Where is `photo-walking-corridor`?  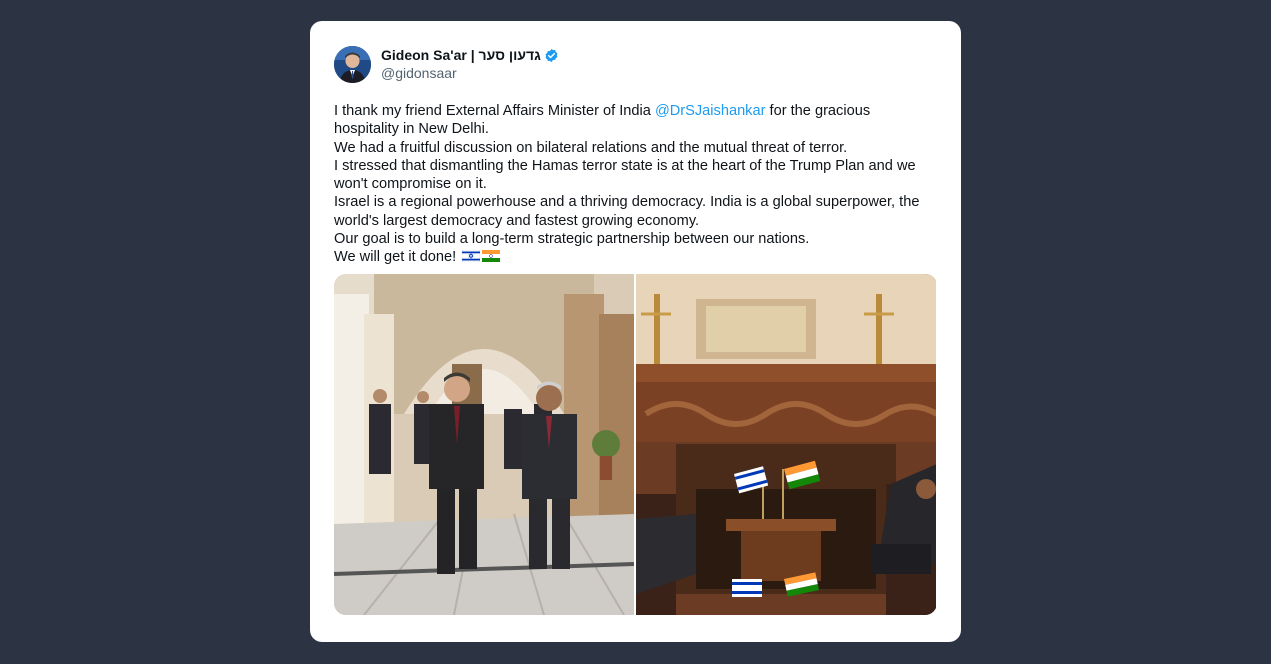
photo-walking-corridor is located at coordinates (484, 444).